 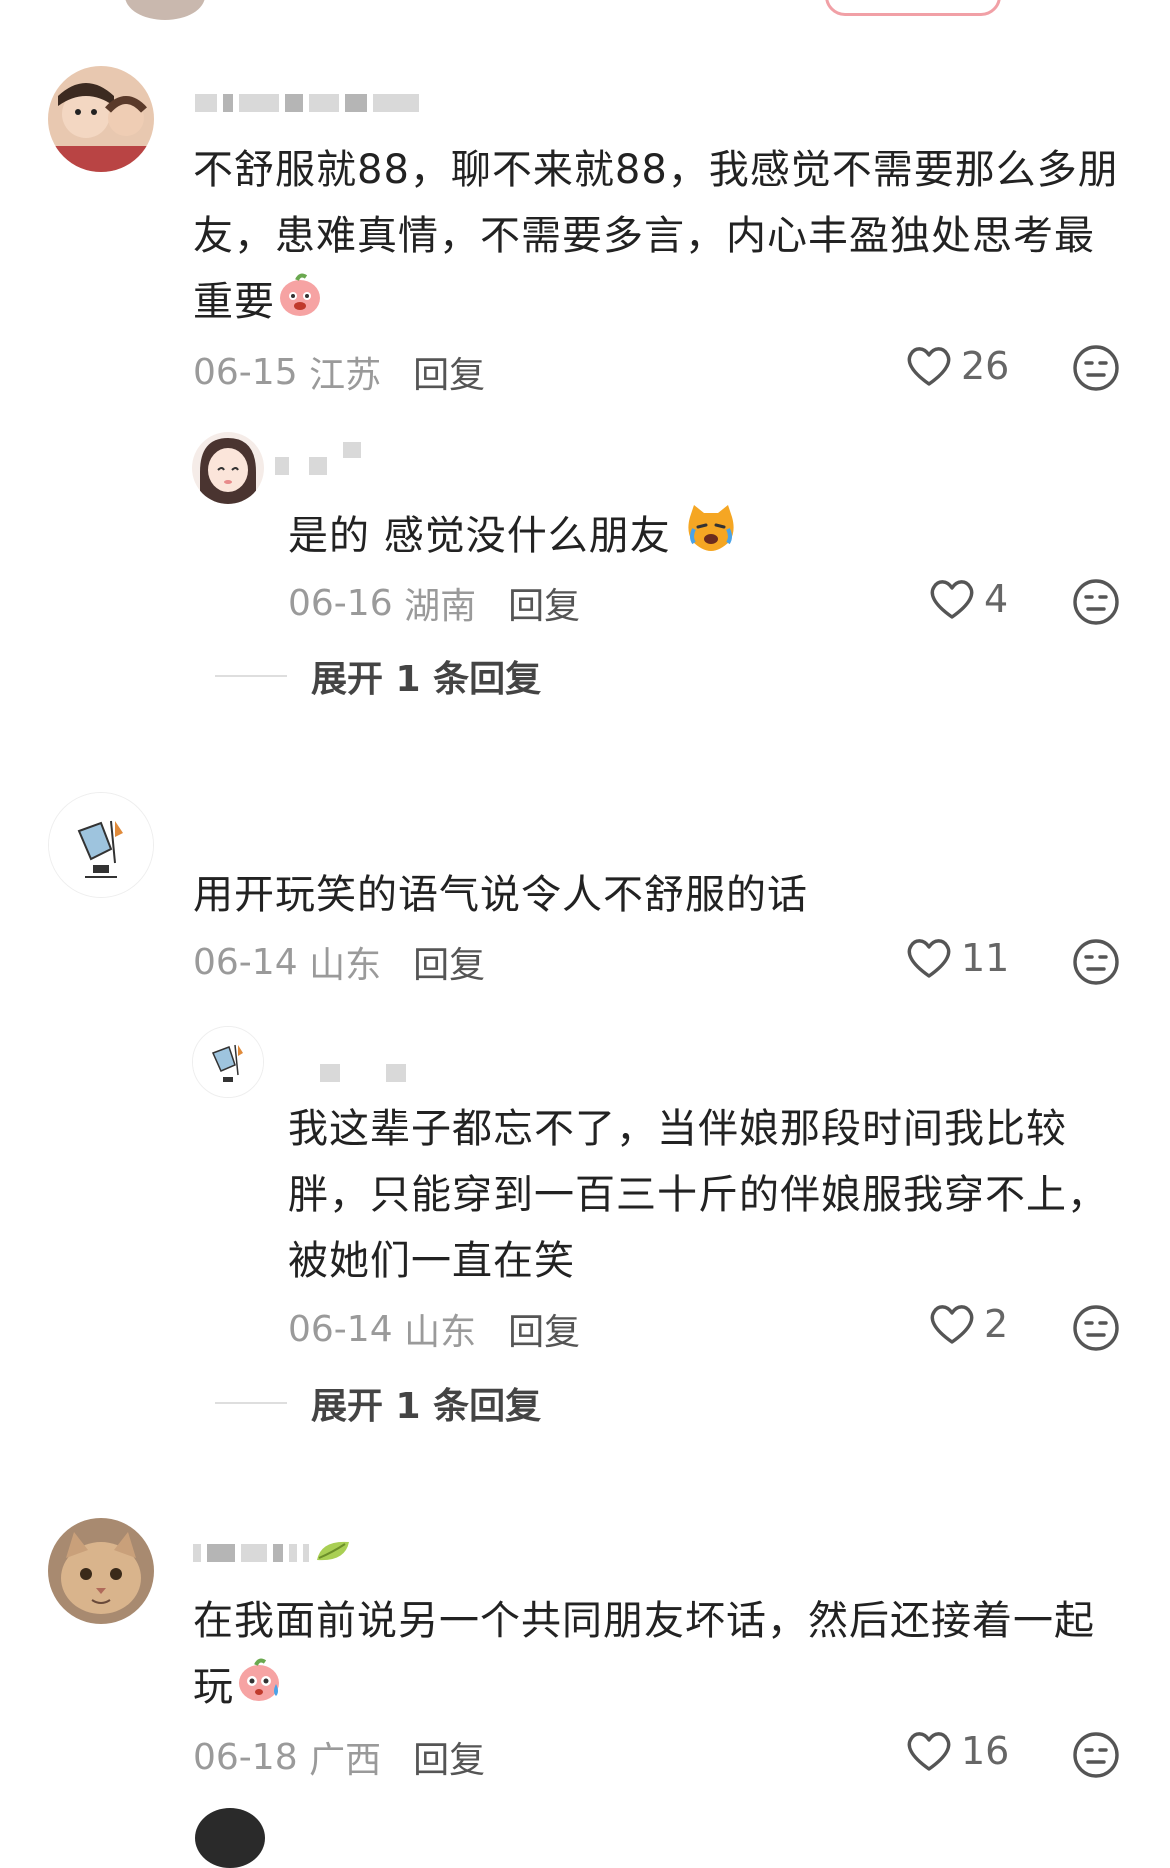 What do you see at coordinates (957, 958) in the screenshot?
I see `like-button: 11` at bounding box center [957, 958].